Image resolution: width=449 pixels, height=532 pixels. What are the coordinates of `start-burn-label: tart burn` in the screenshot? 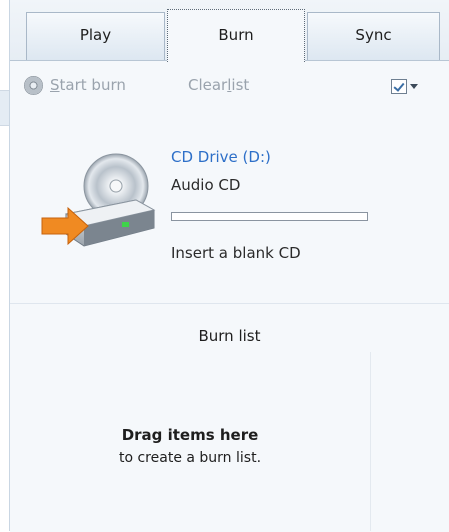 It's located at (92, 85).